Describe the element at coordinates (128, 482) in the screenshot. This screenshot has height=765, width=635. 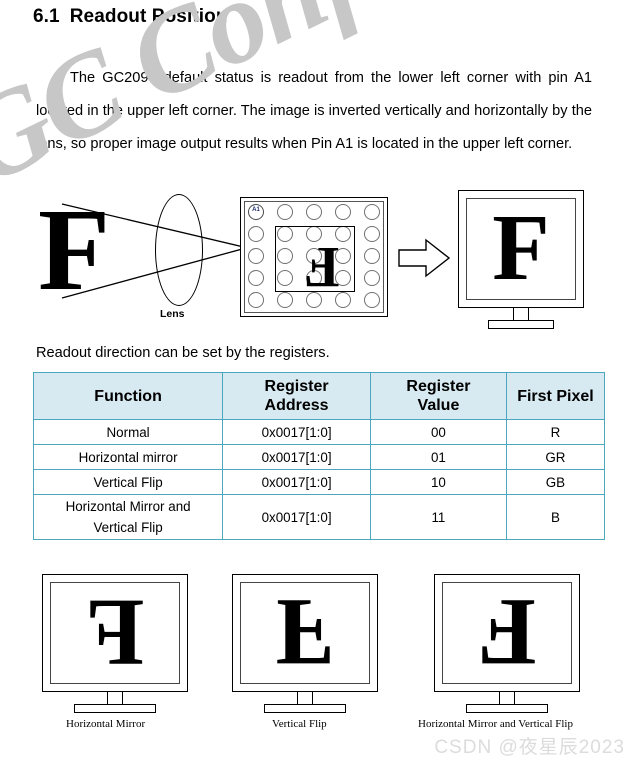
I see `cell-function: Vertical Flip` at that location.